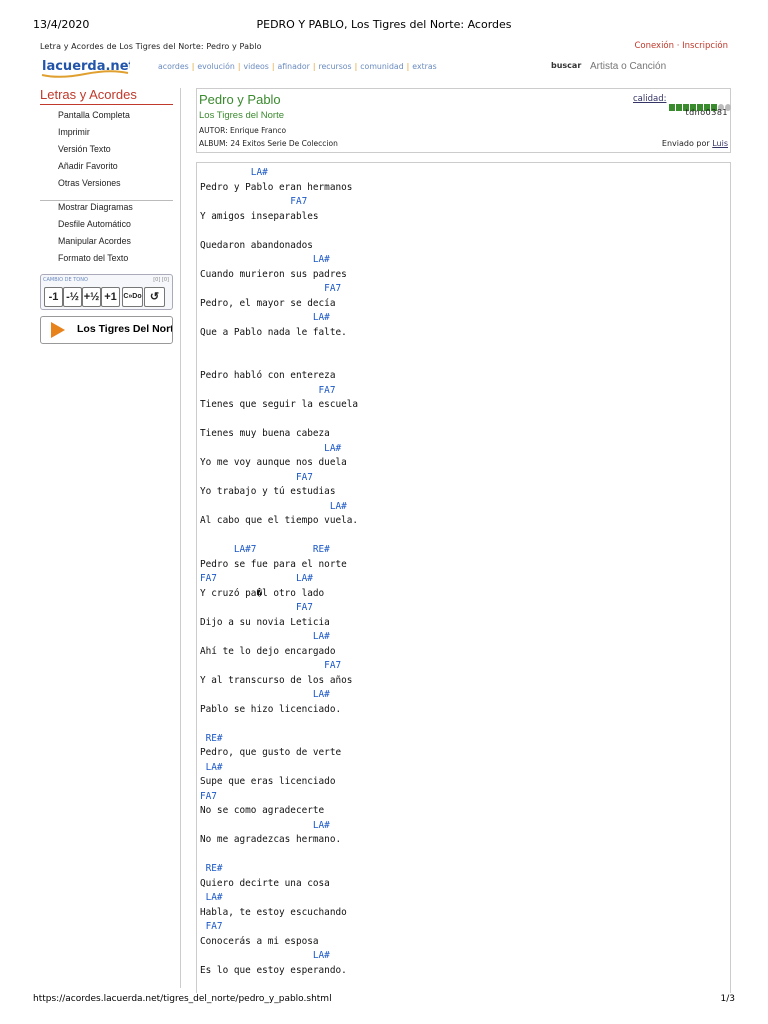 This screenshot has width=768, height=1024. What do you see at coordinates (110, 297) in the screenshot?
I see `tone-up-one-button: +1` at bounding box center [110, 297].